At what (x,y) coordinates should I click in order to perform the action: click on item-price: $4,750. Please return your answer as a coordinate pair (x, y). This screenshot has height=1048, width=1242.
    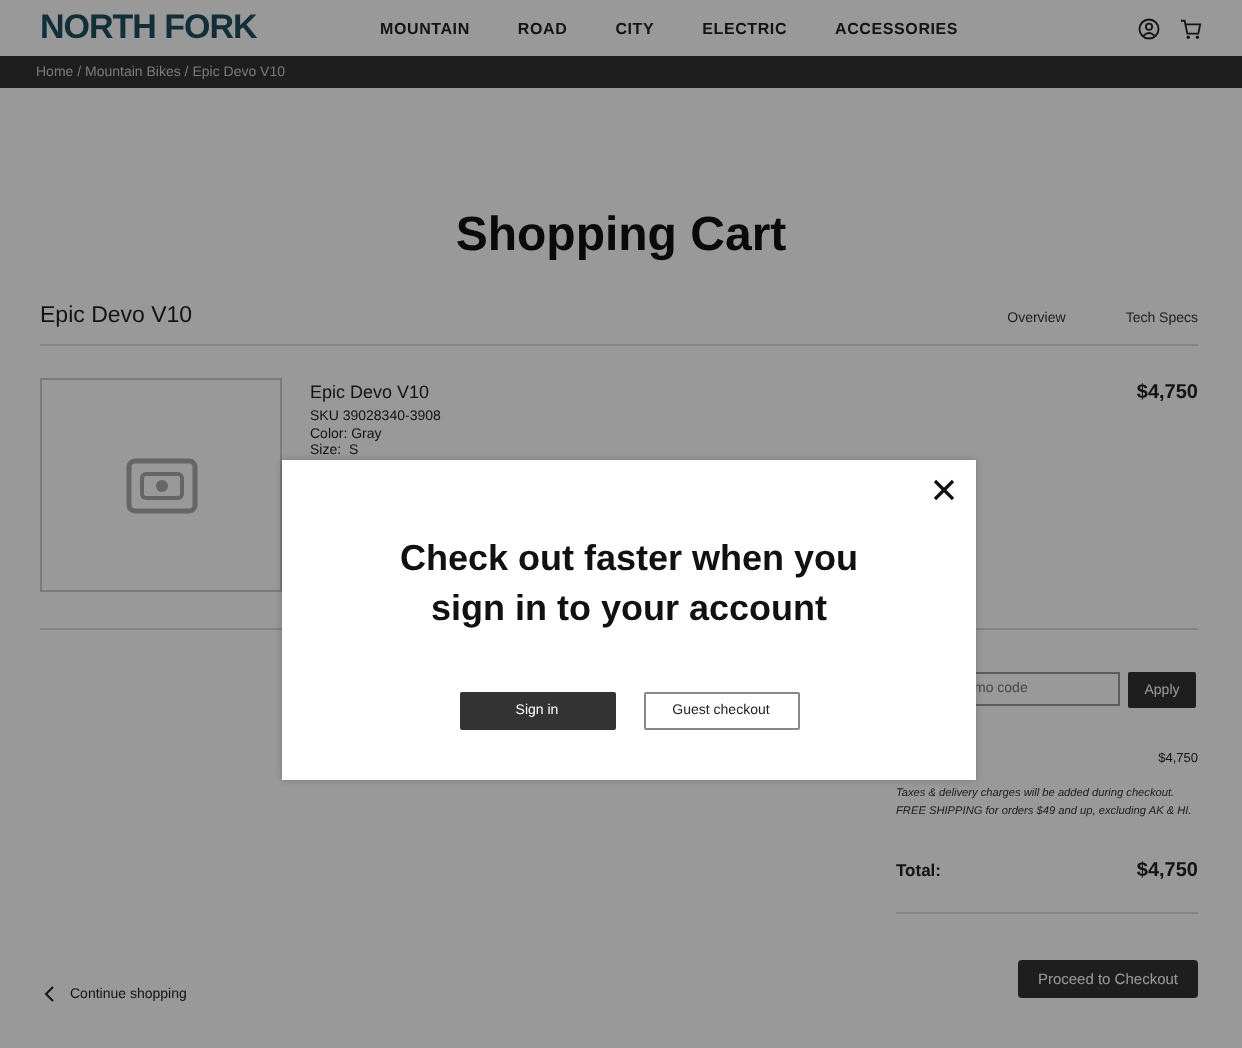
    Looking at the image, I should click on (1167, 394).